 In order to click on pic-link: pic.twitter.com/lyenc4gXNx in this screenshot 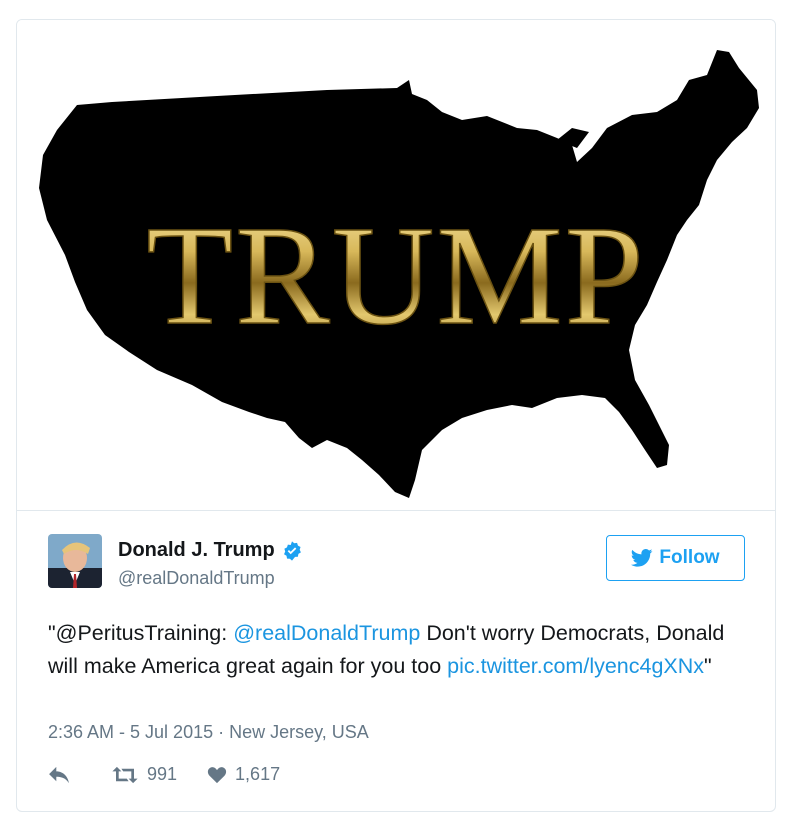, I will do `click(575, 666)`.